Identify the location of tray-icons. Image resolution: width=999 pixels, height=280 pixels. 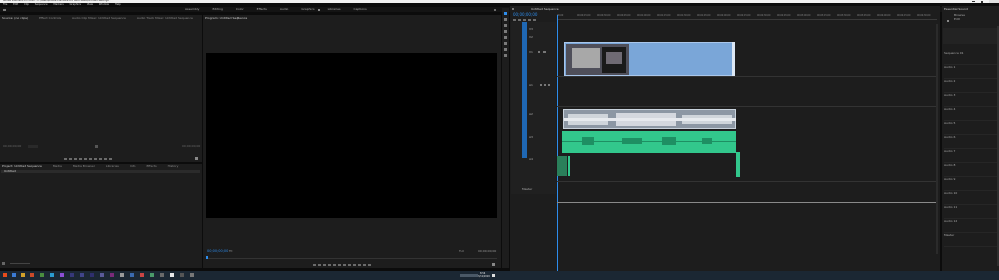
(469, 275).